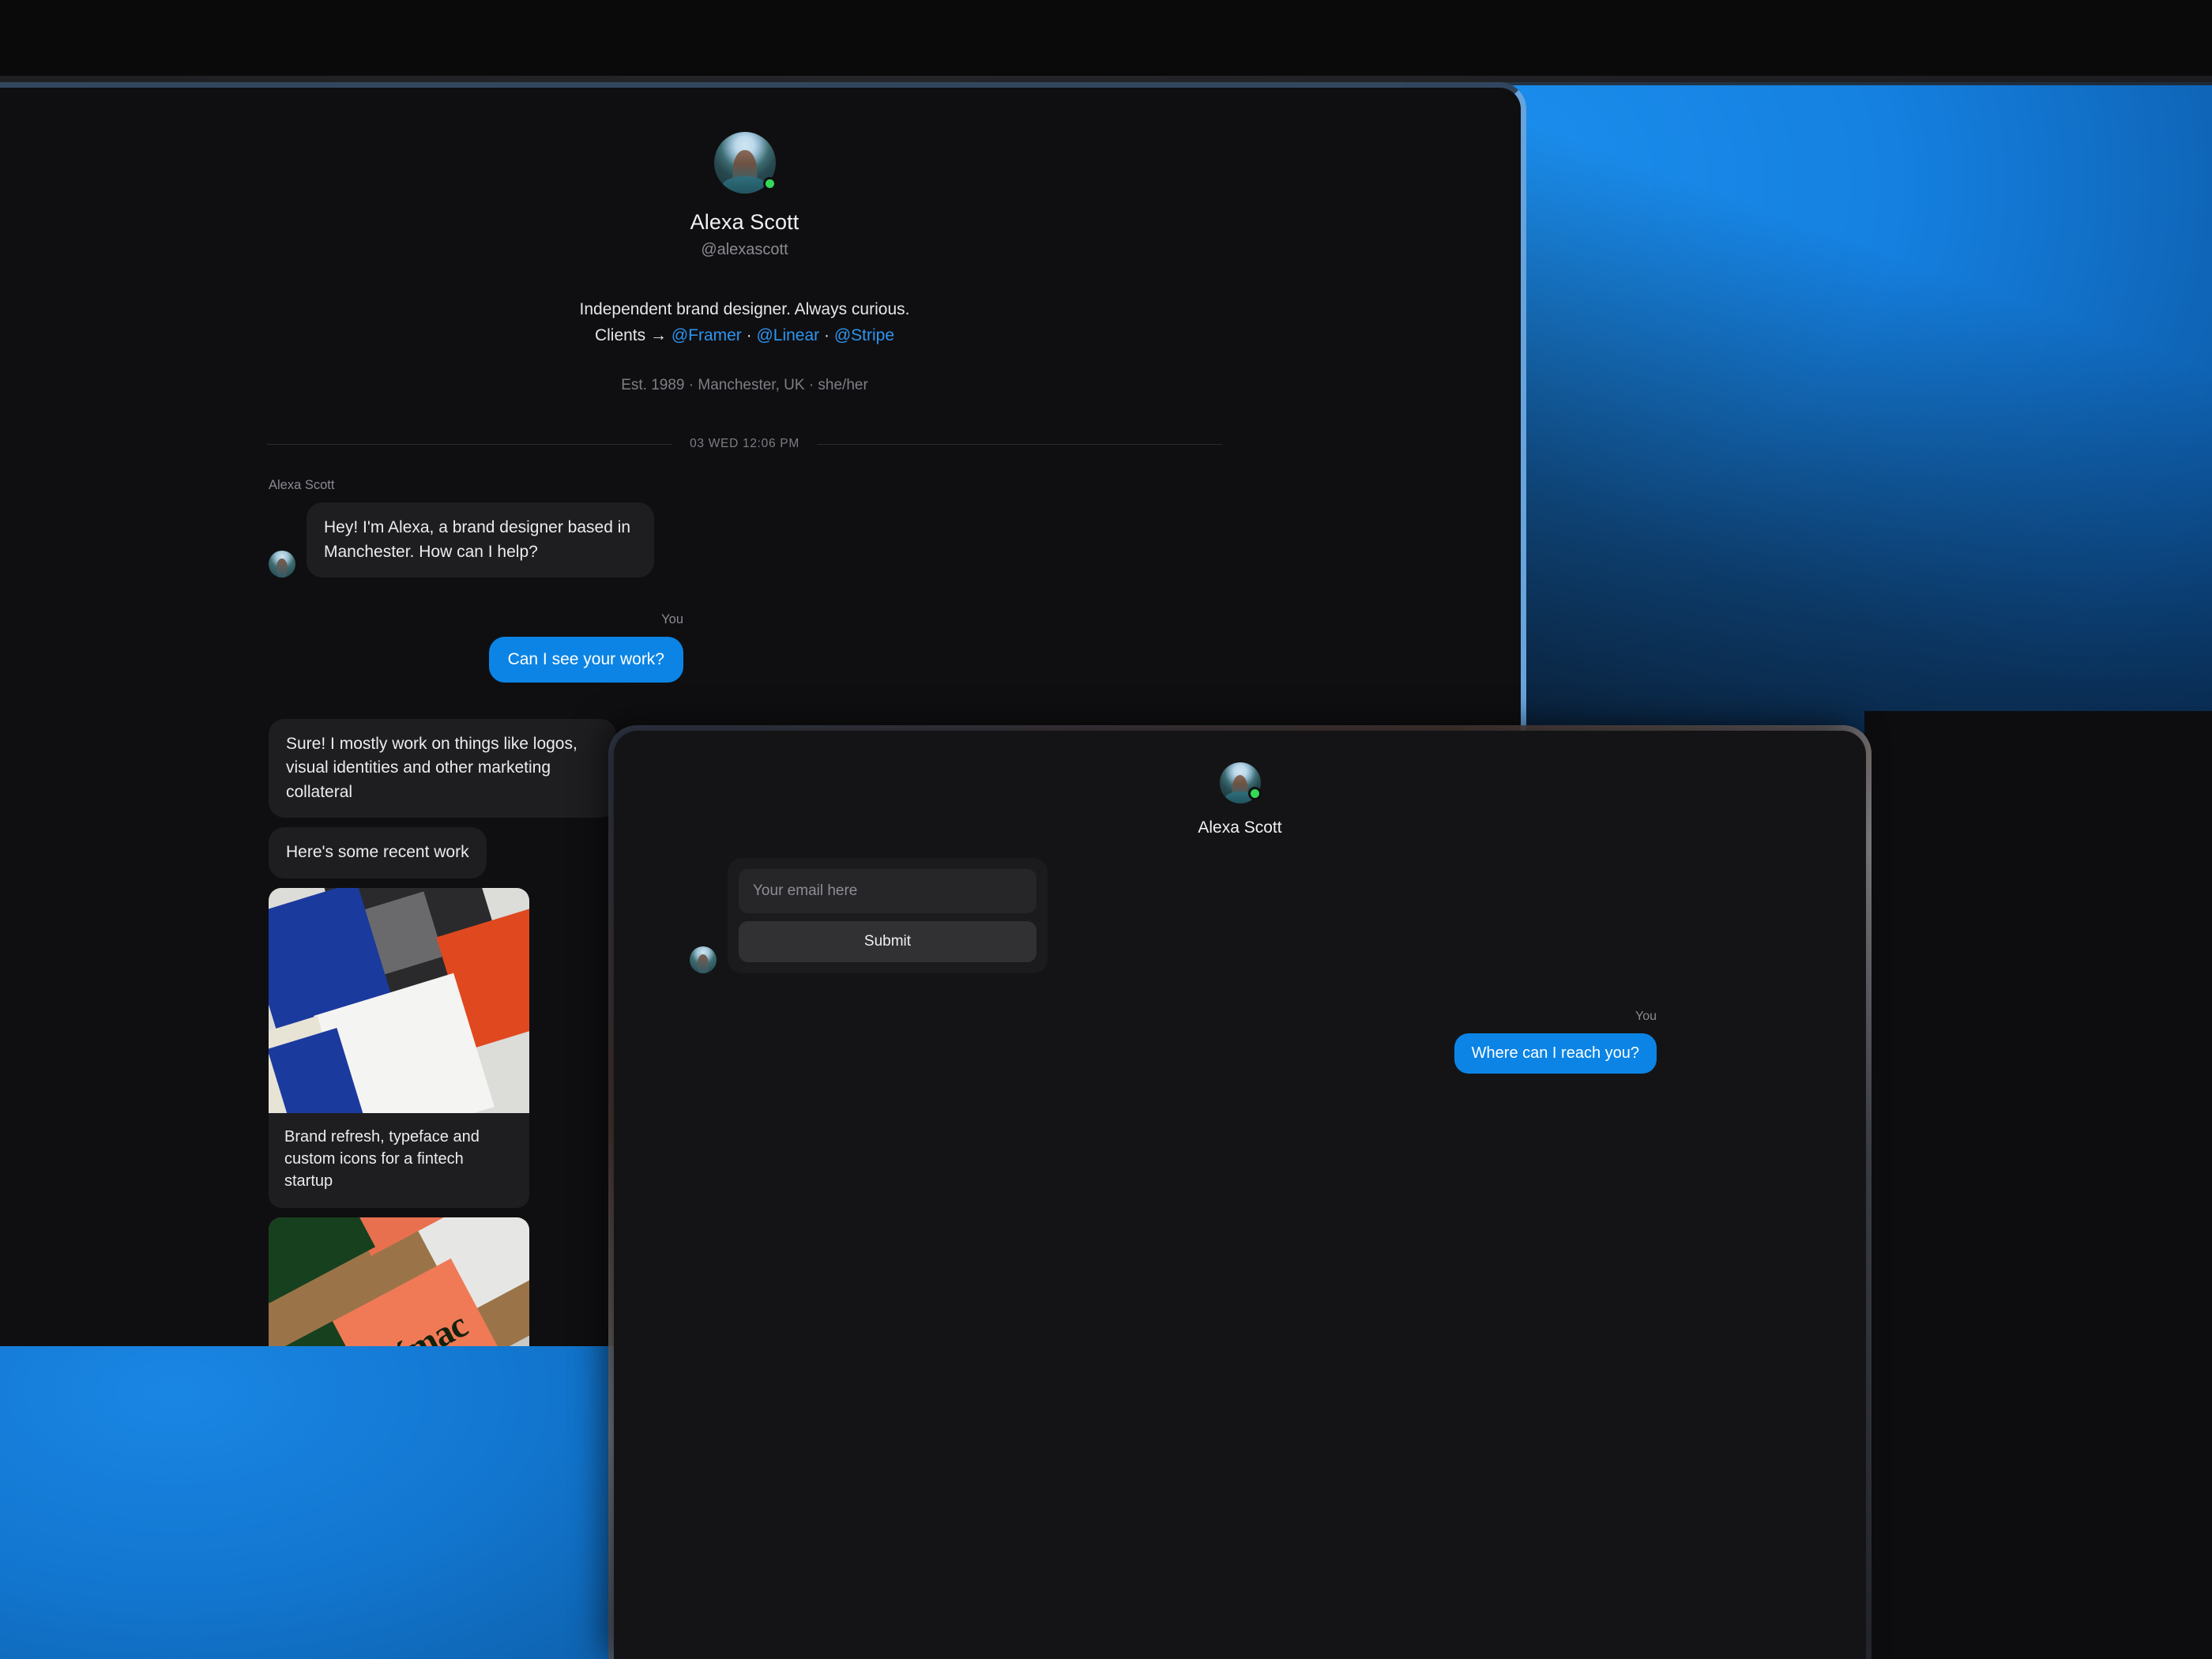 This screenshot has width=2212, height=1659. I want to click on client-link-stripe: @Stripe, so click(864, 335).